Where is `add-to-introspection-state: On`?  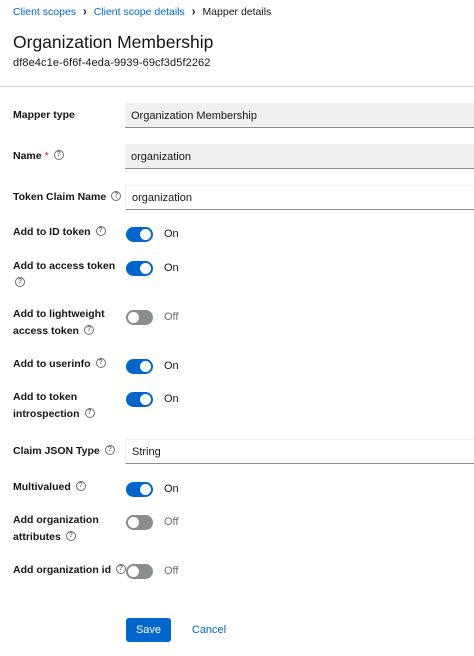
add-to-introspection-state: On is located at coordinates (171, 399).